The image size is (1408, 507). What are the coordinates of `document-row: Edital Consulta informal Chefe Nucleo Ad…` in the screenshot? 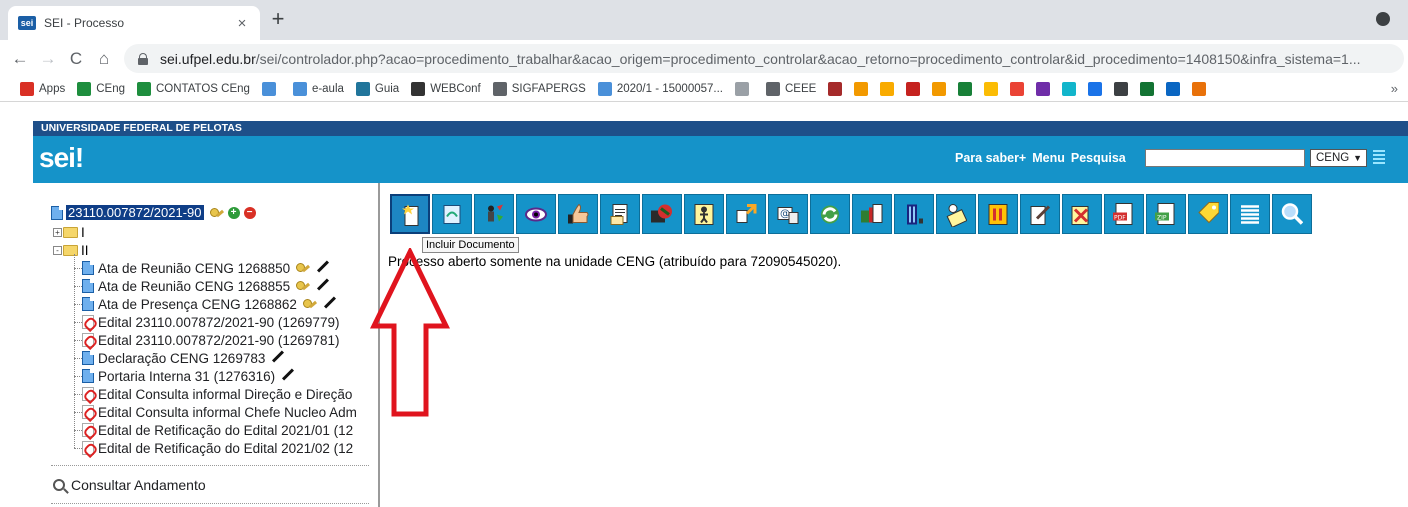 It's located at (212, 412).